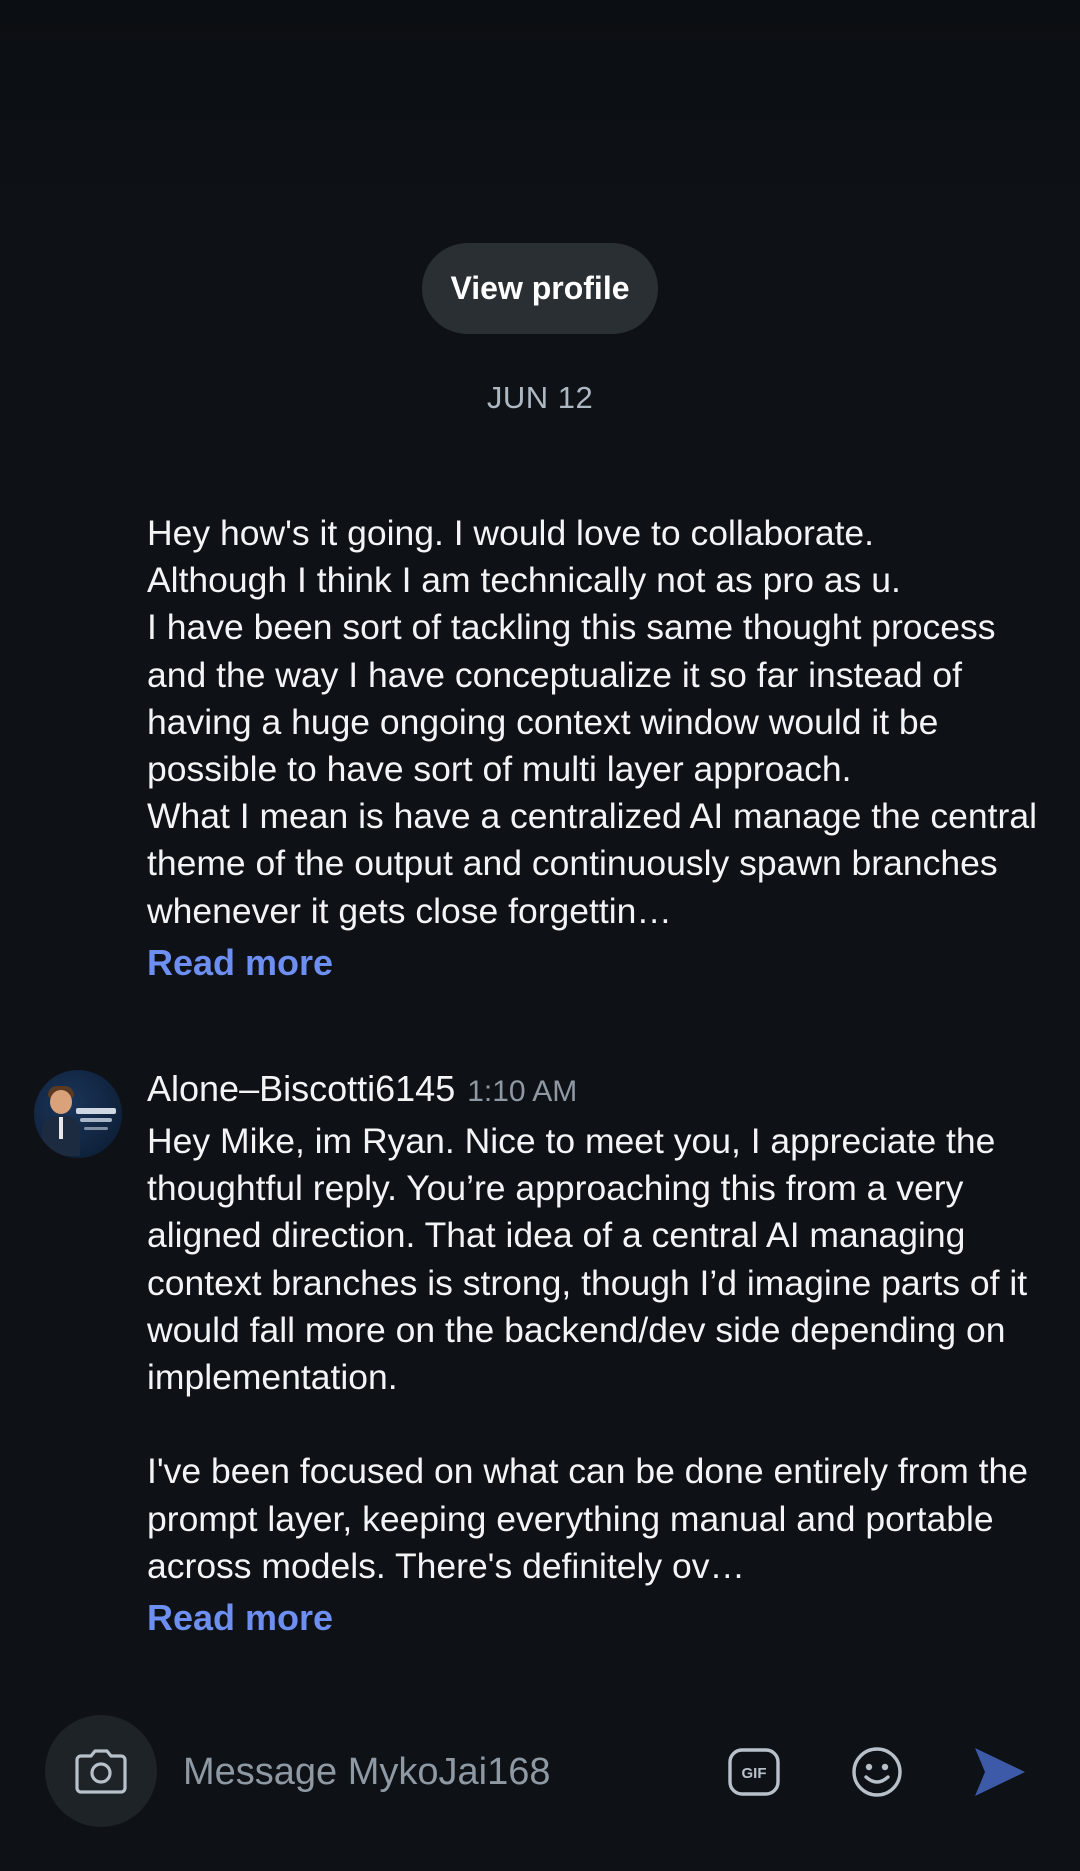 The image size is (1080, 1871). I want to click on avatar-face, so click(61, 1102).